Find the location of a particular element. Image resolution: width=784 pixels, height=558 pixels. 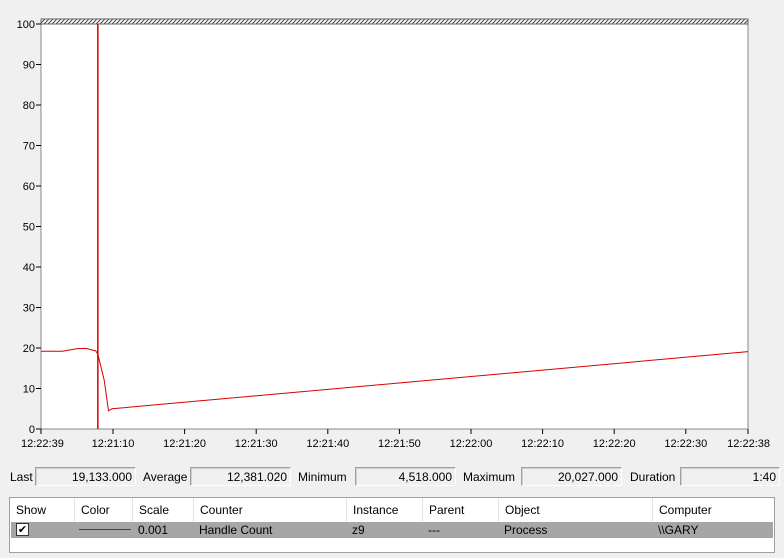

x-tick-label: 12:22:39 is located at coordinates (42, 444).